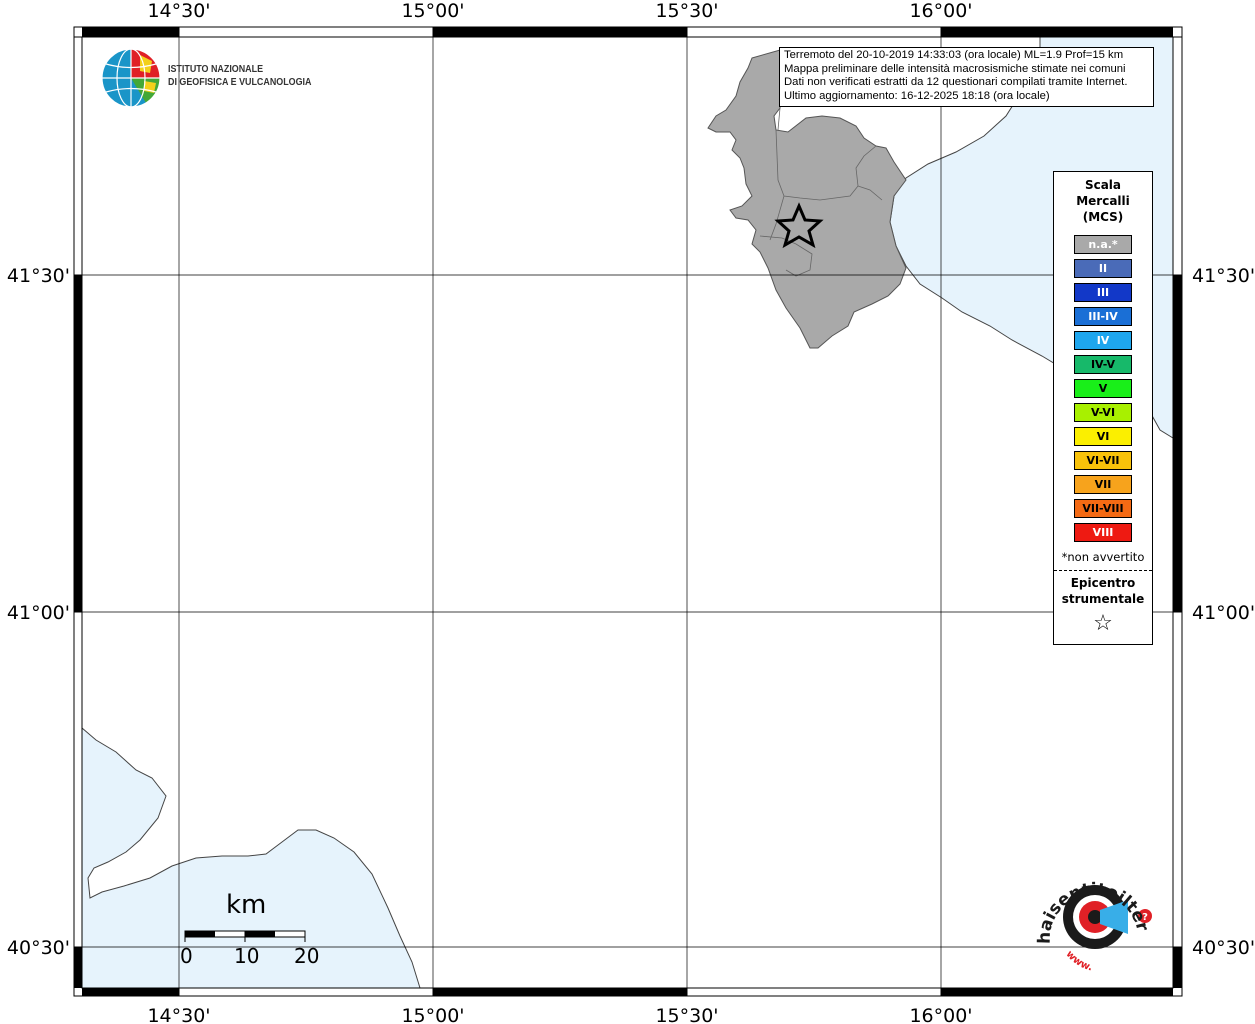  Describe the element at coordinates (559, 11) in the screenshot. I see `lon-ticks-top: 14°30' 15°00' 15°30' 16°00'` at that location.